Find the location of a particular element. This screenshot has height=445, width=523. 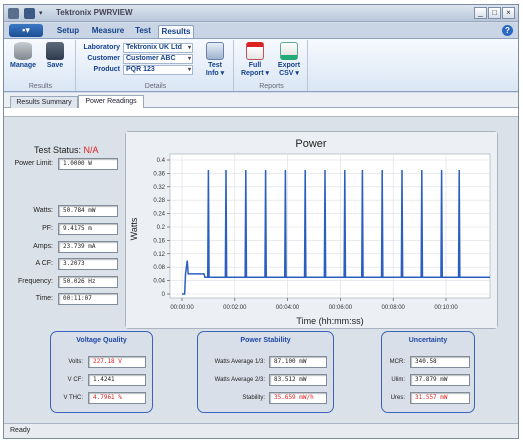

watts-avg-2-label: Watts Average 2/3: is located at coordinates (239, 380).